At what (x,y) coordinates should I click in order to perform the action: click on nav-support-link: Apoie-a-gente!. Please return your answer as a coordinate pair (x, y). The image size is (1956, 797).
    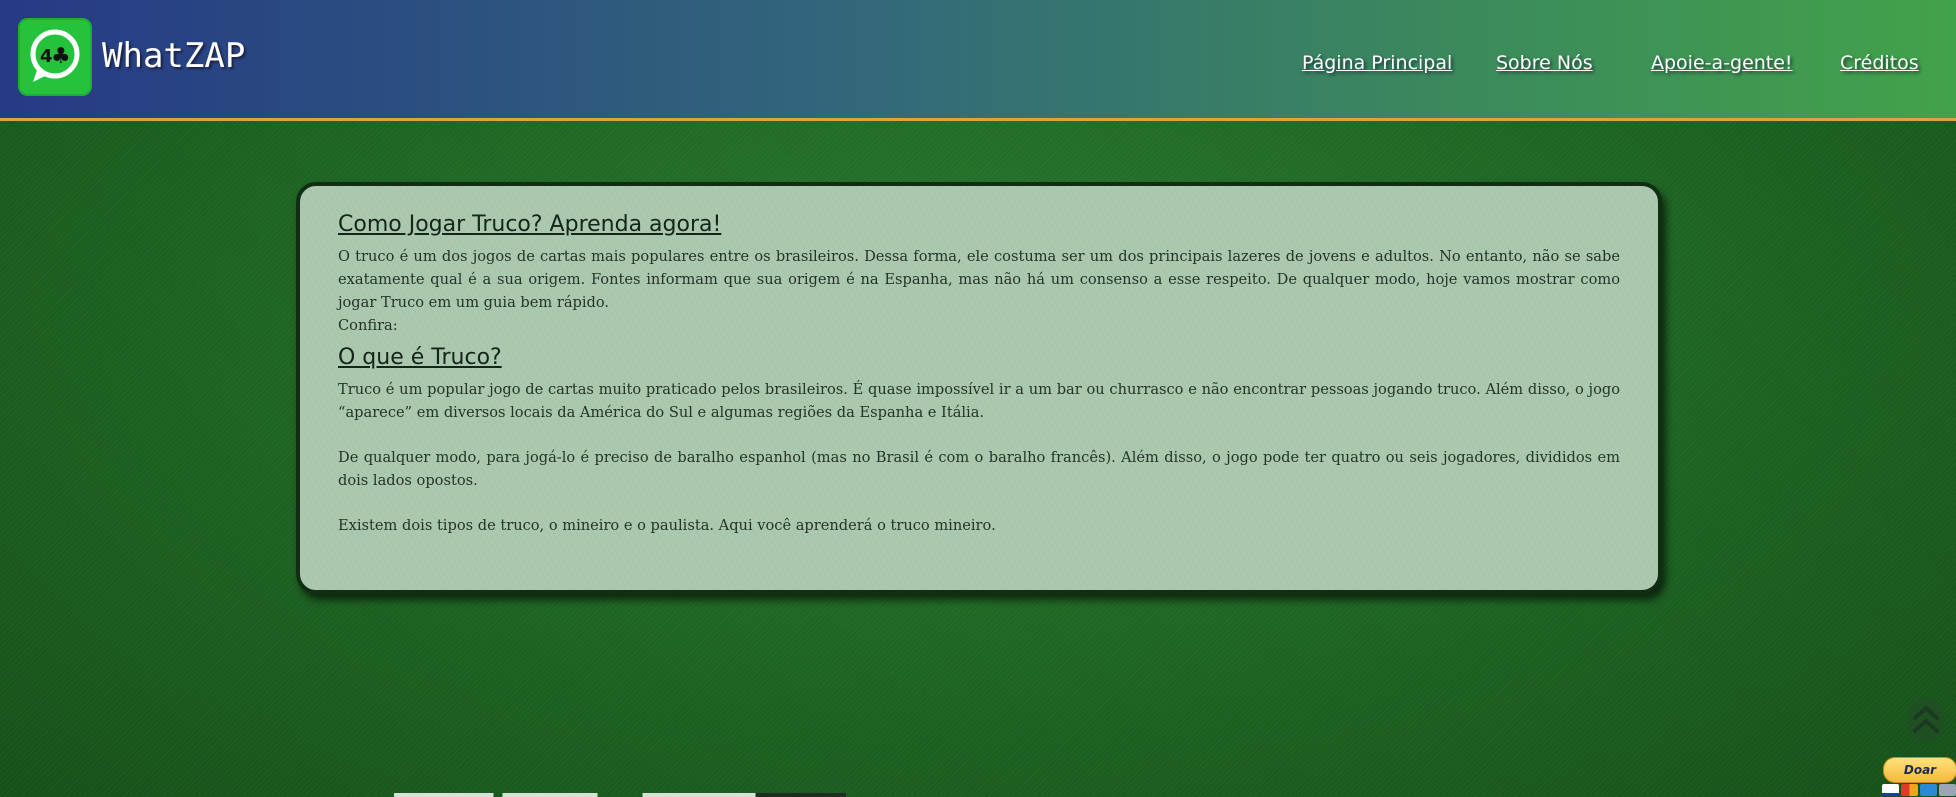
    Looking at the image, I should click on (1722, 63).